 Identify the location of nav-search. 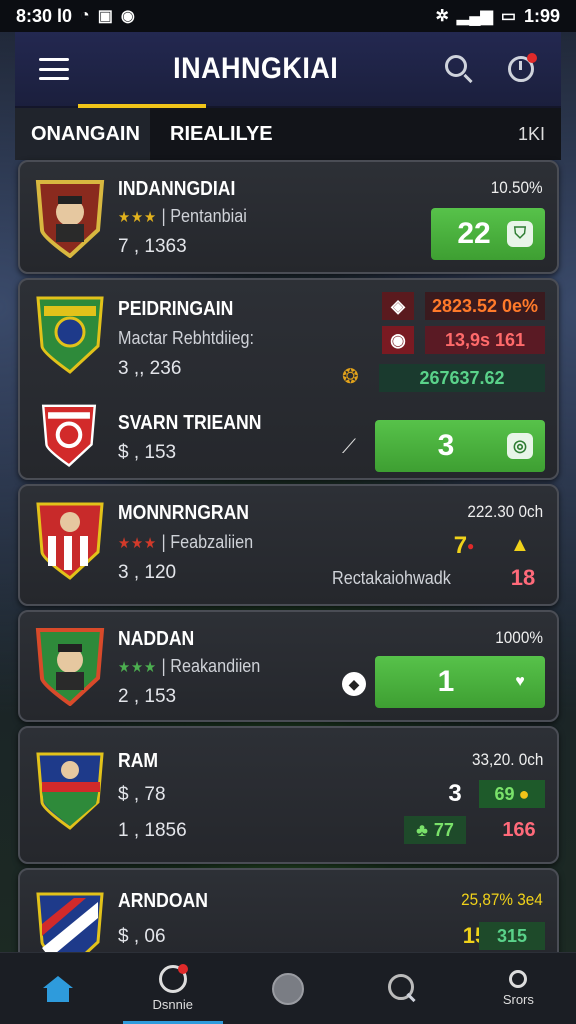
(403, 988).